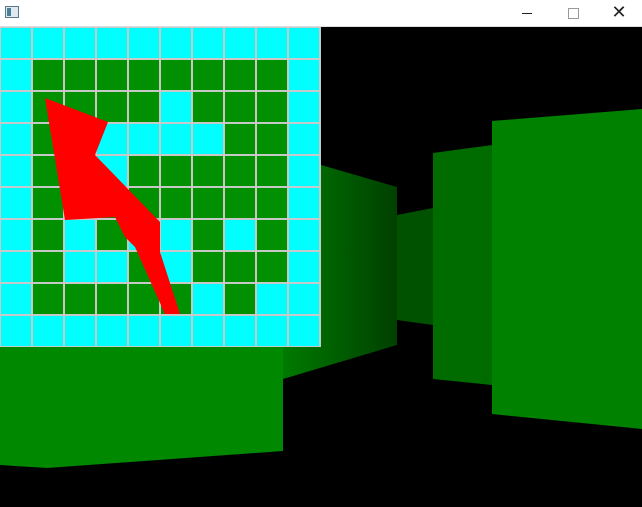 The width and height of the screenshot is (642, 507). Describe the element at coordinates (415, 266) in the screenshot. I see `wall-far-center` at that location.